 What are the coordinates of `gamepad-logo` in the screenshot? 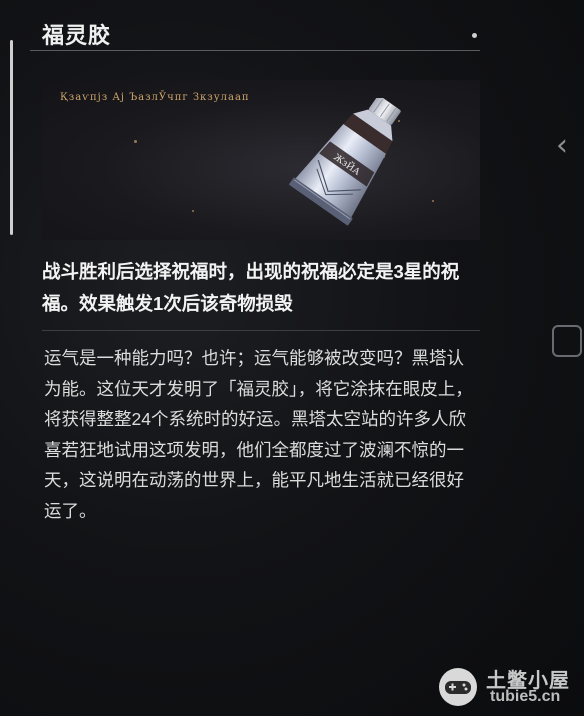 It's located at (458, 687).